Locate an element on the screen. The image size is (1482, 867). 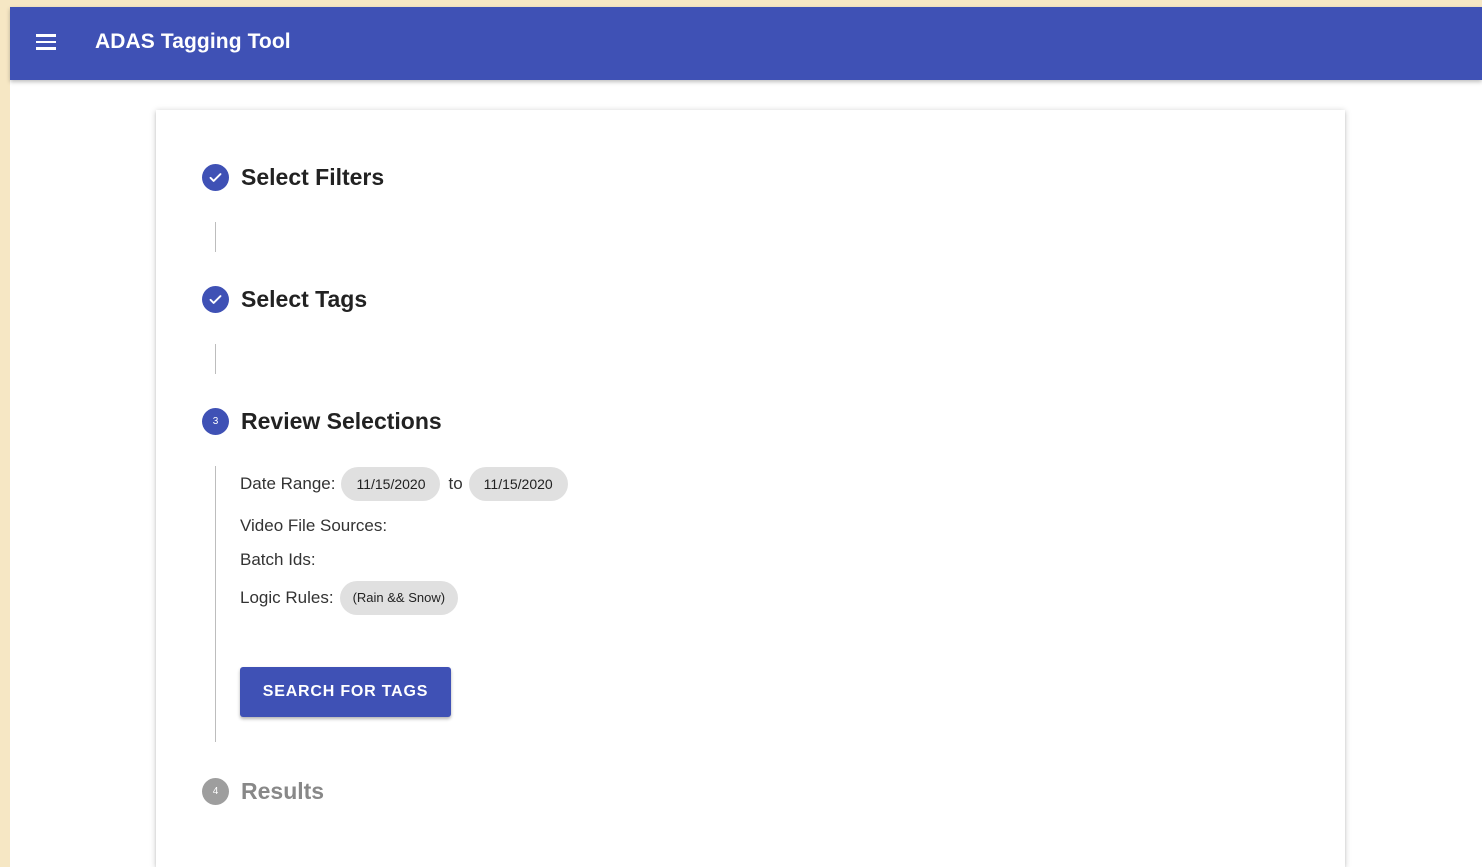
logic-rules-row: Logic Rules: (Rain && Snow) is located at coordinates (590, 598).